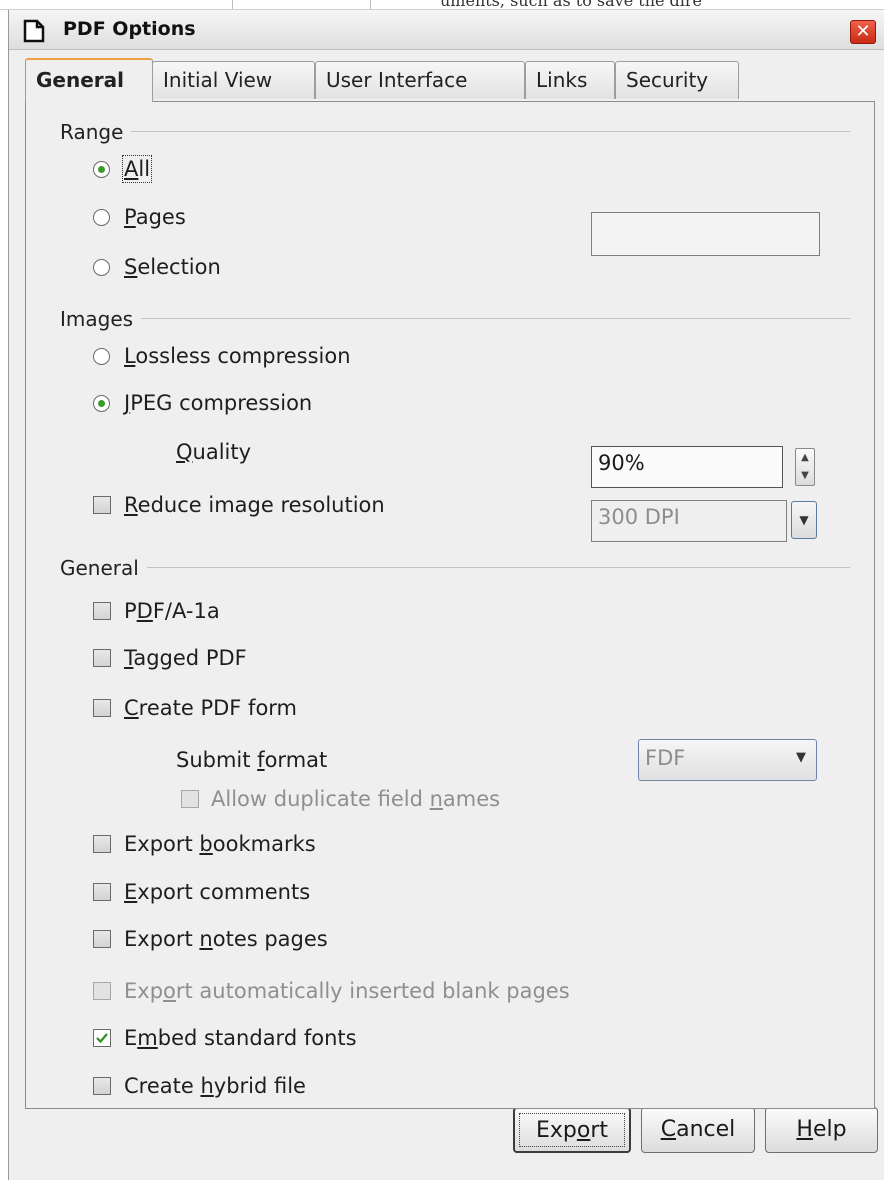 This screenshot has width=884, height=1180. I want to click on export-button-label: Export, so click(572, 1130).